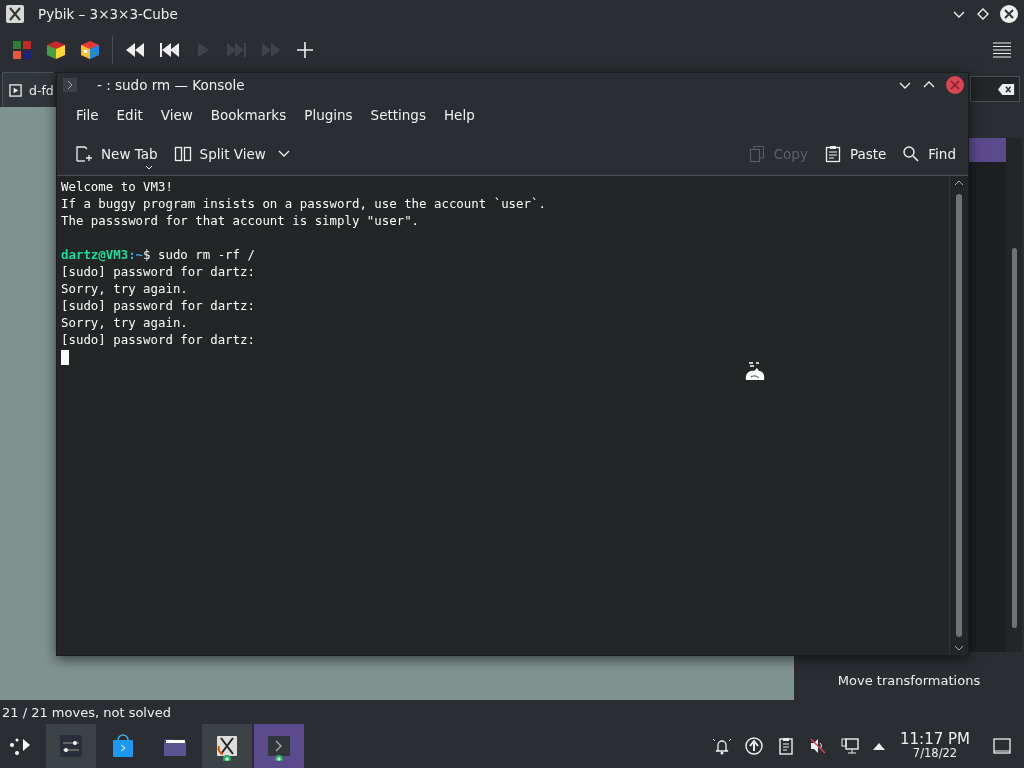 This screenshot has height=768, width=1024. What do you see at coordinates (935, 740) in the screenshot?
I see `clock-time: 11:17 PM` at bounding box center [935, 740].